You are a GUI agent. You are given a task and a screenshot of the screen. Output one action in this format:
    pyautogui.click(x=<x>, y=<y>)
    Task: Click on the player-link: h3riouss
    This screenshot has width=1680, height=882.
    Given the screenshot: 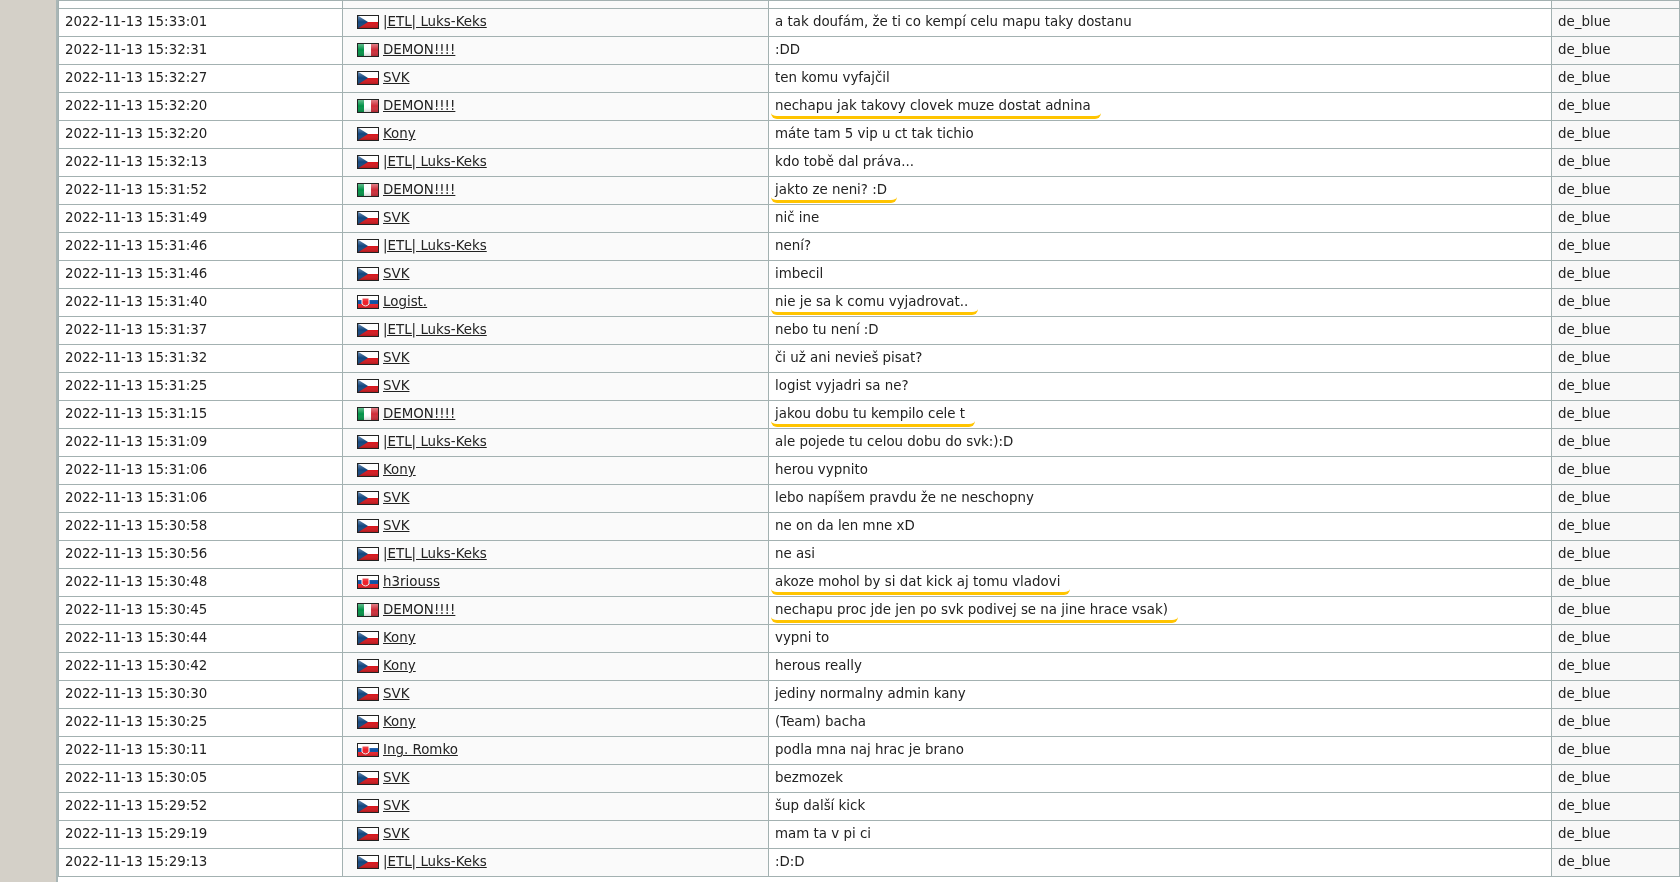 What is the action you would take?
    pyautogui.click(x=411, y=582)
    